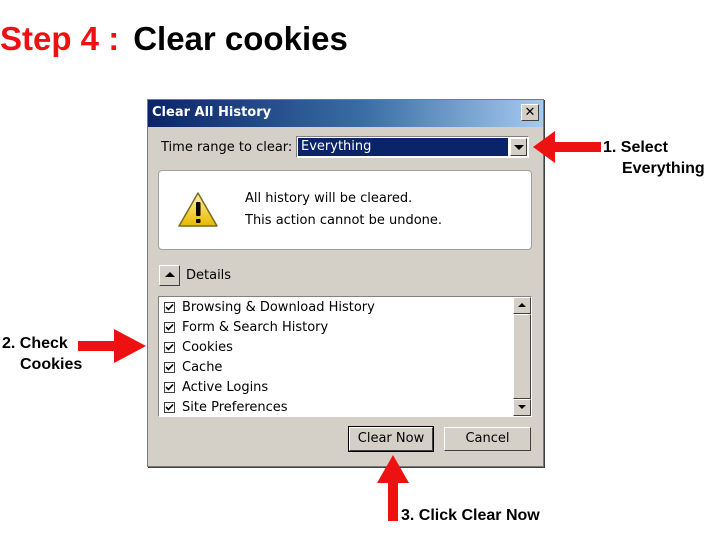 The width and height of the screenshot is (714, 535). I want to click on annotation-select-line1: 1. Select, so click(635, 147).